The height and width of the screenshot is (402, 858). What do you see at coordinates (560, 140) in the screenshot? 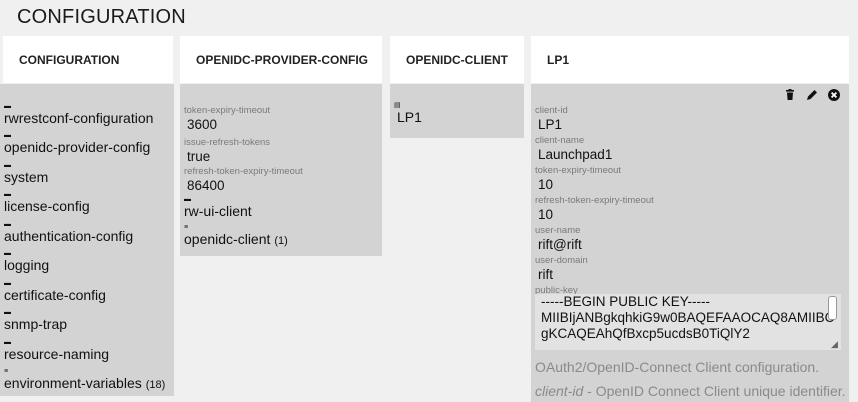
I see `field-label-client-name: client-name` at bounding box center [560, 140].